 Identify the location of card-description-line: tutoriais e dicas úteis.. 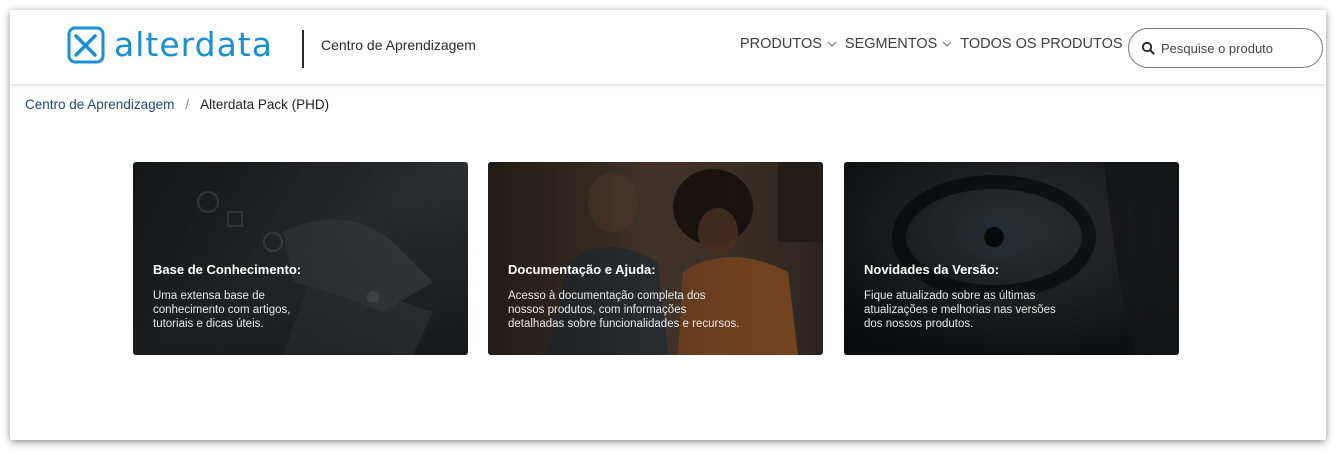
(208, 324).